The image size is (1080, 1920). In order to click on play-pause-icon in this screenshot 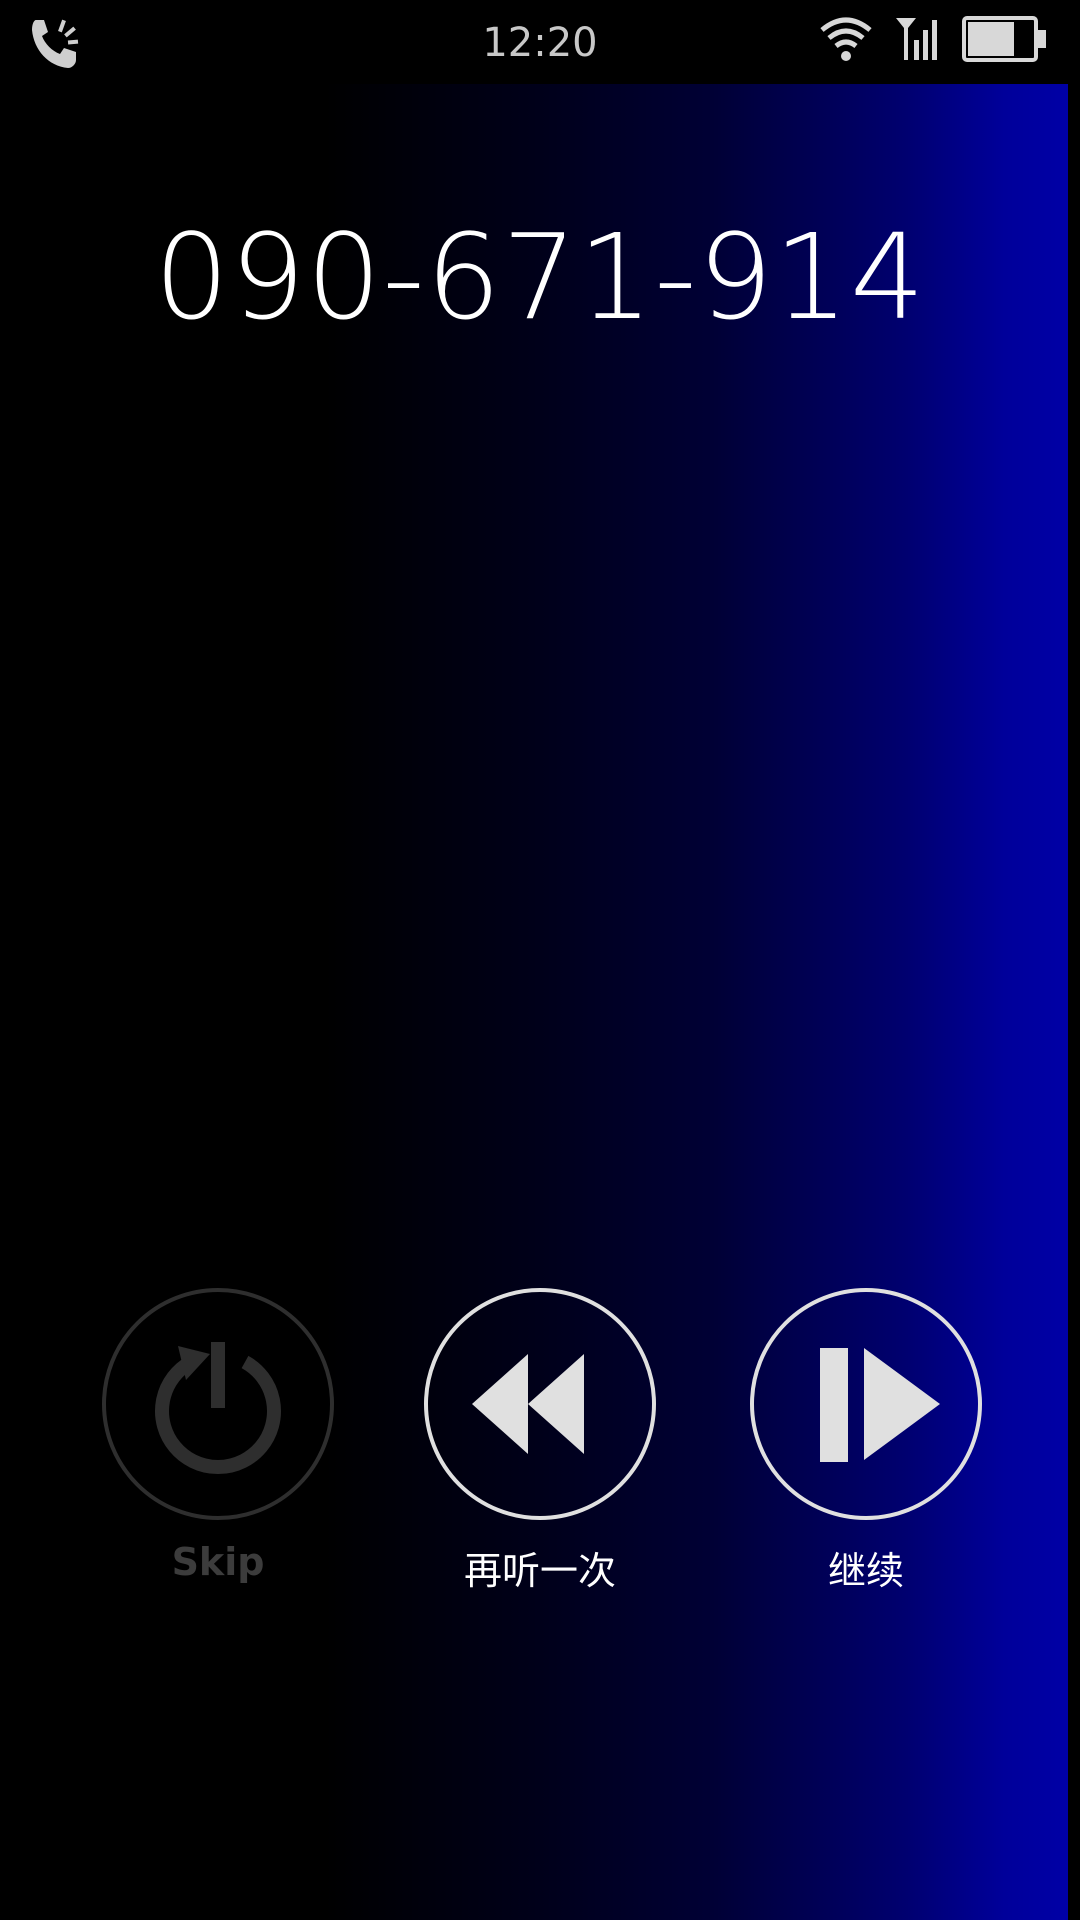, I will do `click(880, 1405)`.